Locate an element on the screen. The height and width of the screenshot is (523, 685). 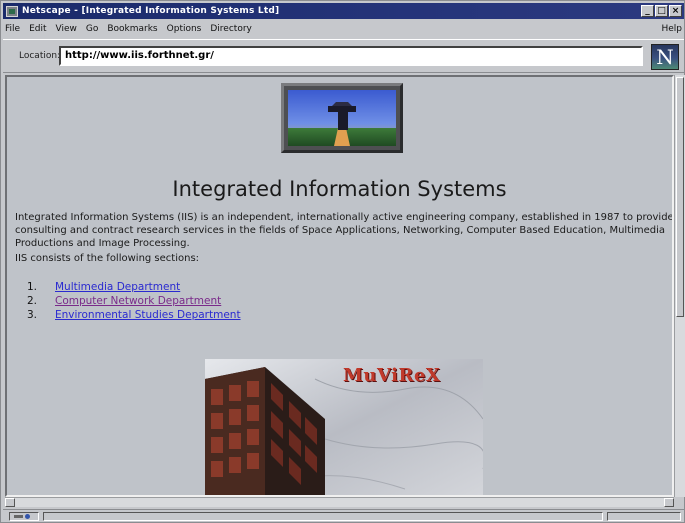
menu-bookmarks: Bookmarks is located at coordinates (132, 29).